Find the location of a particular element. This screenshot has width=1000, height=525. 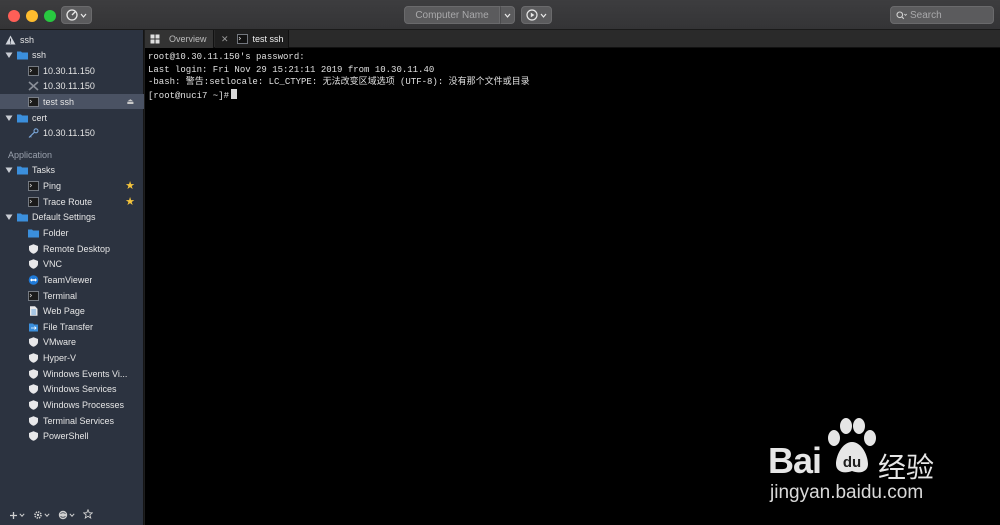

sidebar-item-hyper-v: Hyper-V is located at coordinates (72, 357).